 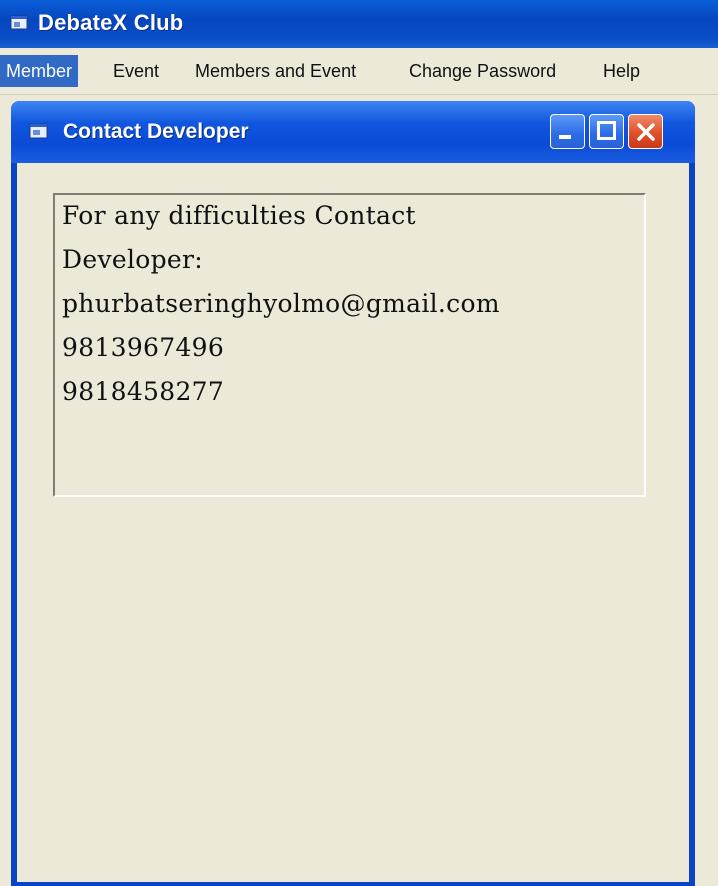 What do you see at coordinates (567, 131) in the screenshot?
I see `minimize-button` at bounding box center [567, 131].